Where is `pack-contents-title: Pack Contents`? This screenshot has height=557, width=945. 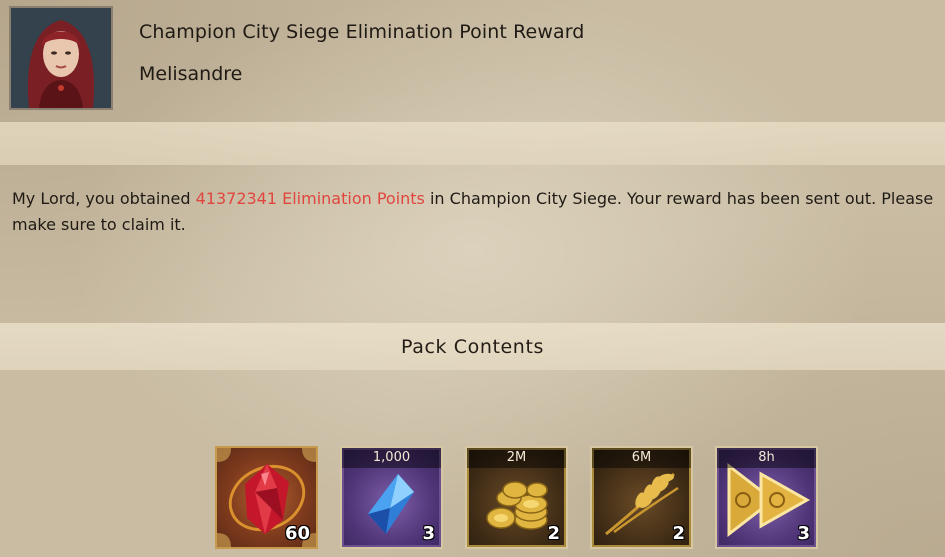 pack-contents-title: Pack Contents is located at coordinates (472, 346).